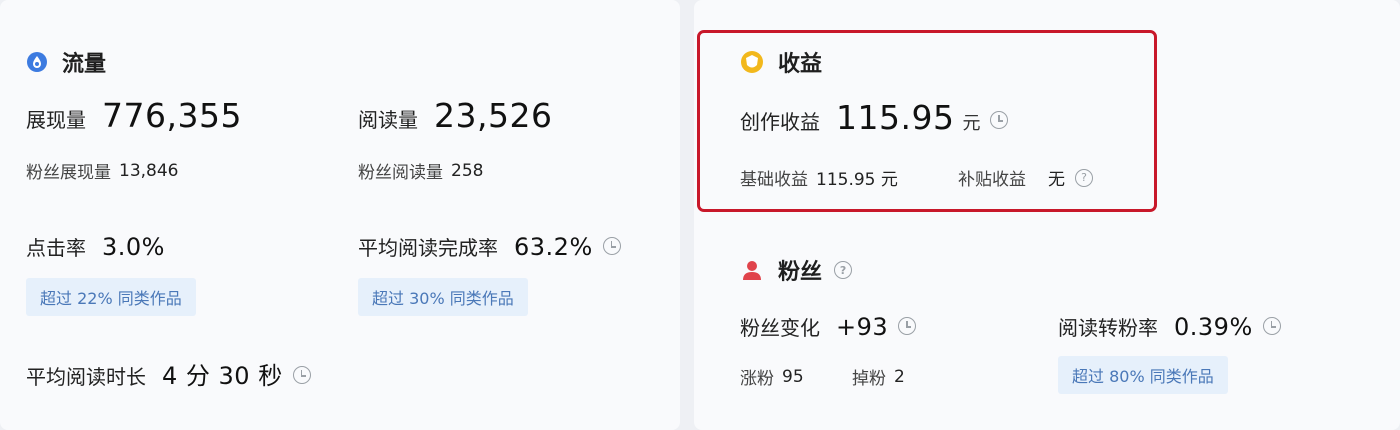 The width and height of the screenshot is (1400, 430). What do you see at coordinates (862, 327) in the screenshot?
I see `fan-change-value: +93` at bounding box center [862, 327].